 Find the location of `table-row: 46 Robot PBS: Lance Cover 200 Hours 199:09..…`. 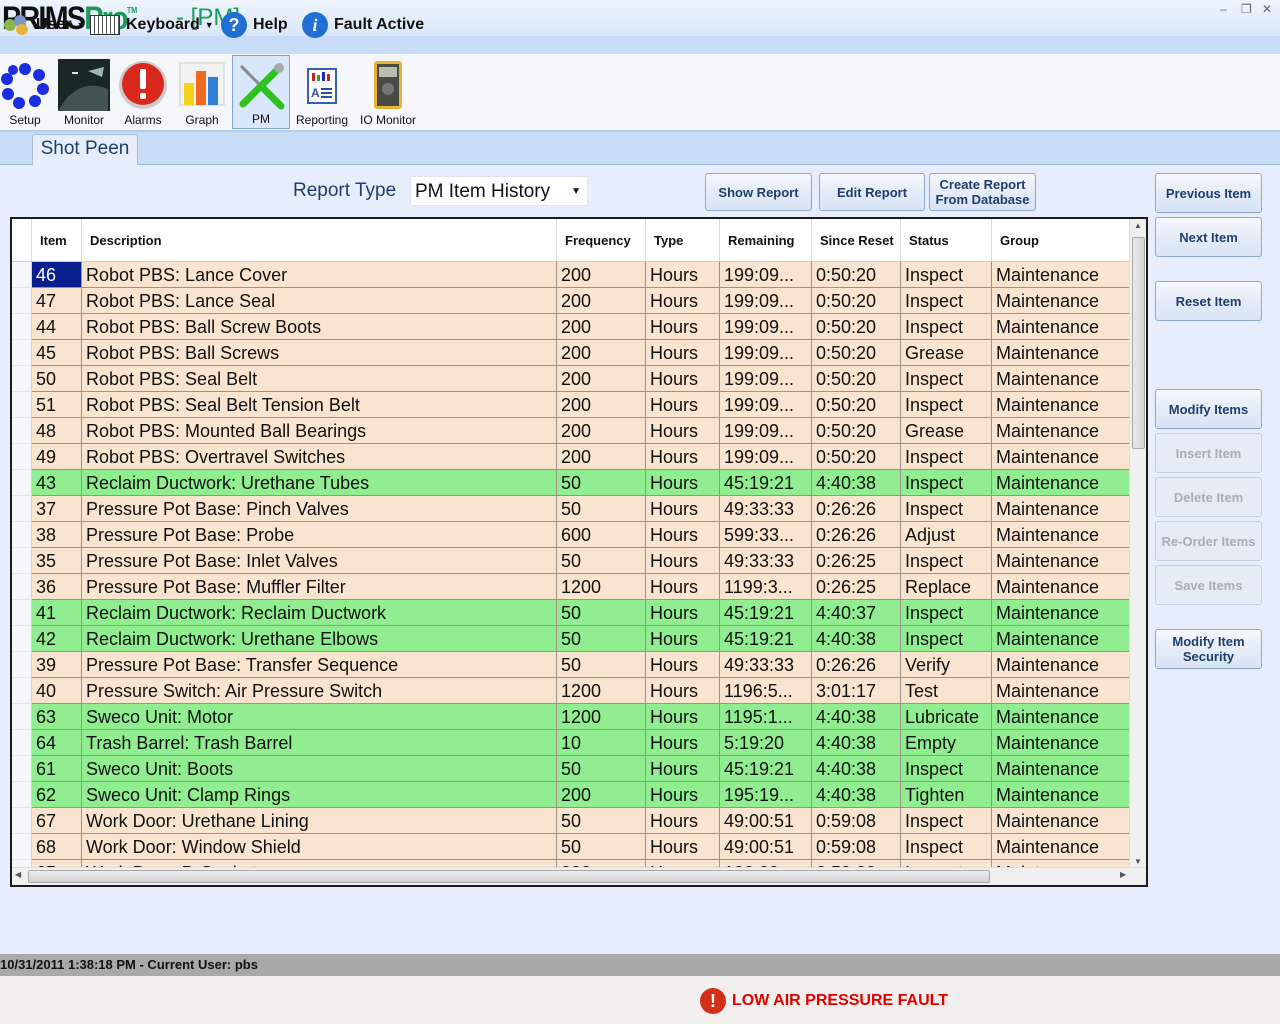

table-row: 46 Robot PBS: Lance Cover 200 Hours 199:09..… is located at coordinates (572, 275).